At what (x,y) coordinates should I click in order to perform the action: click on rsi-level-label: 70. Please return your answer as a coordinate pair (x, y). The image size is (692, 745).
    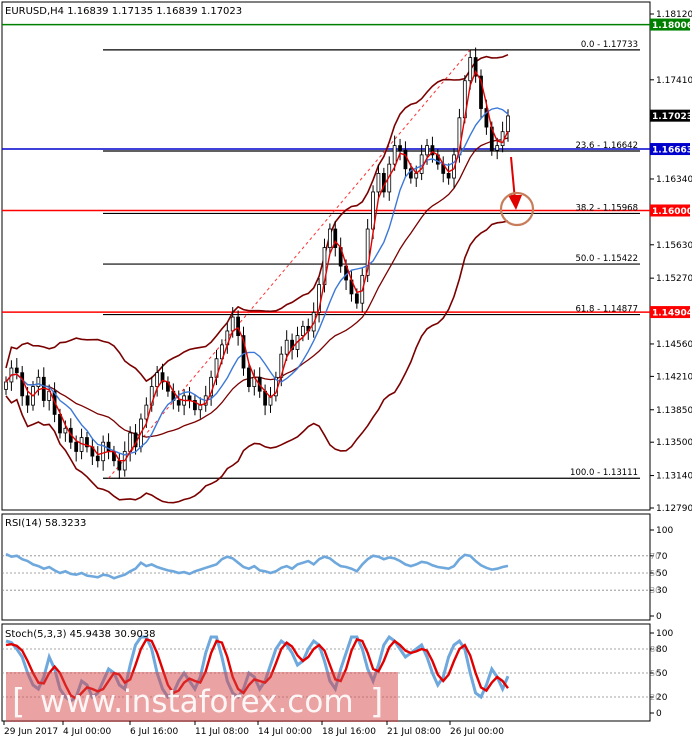
    Looking at the image, I should click on (655, 556).